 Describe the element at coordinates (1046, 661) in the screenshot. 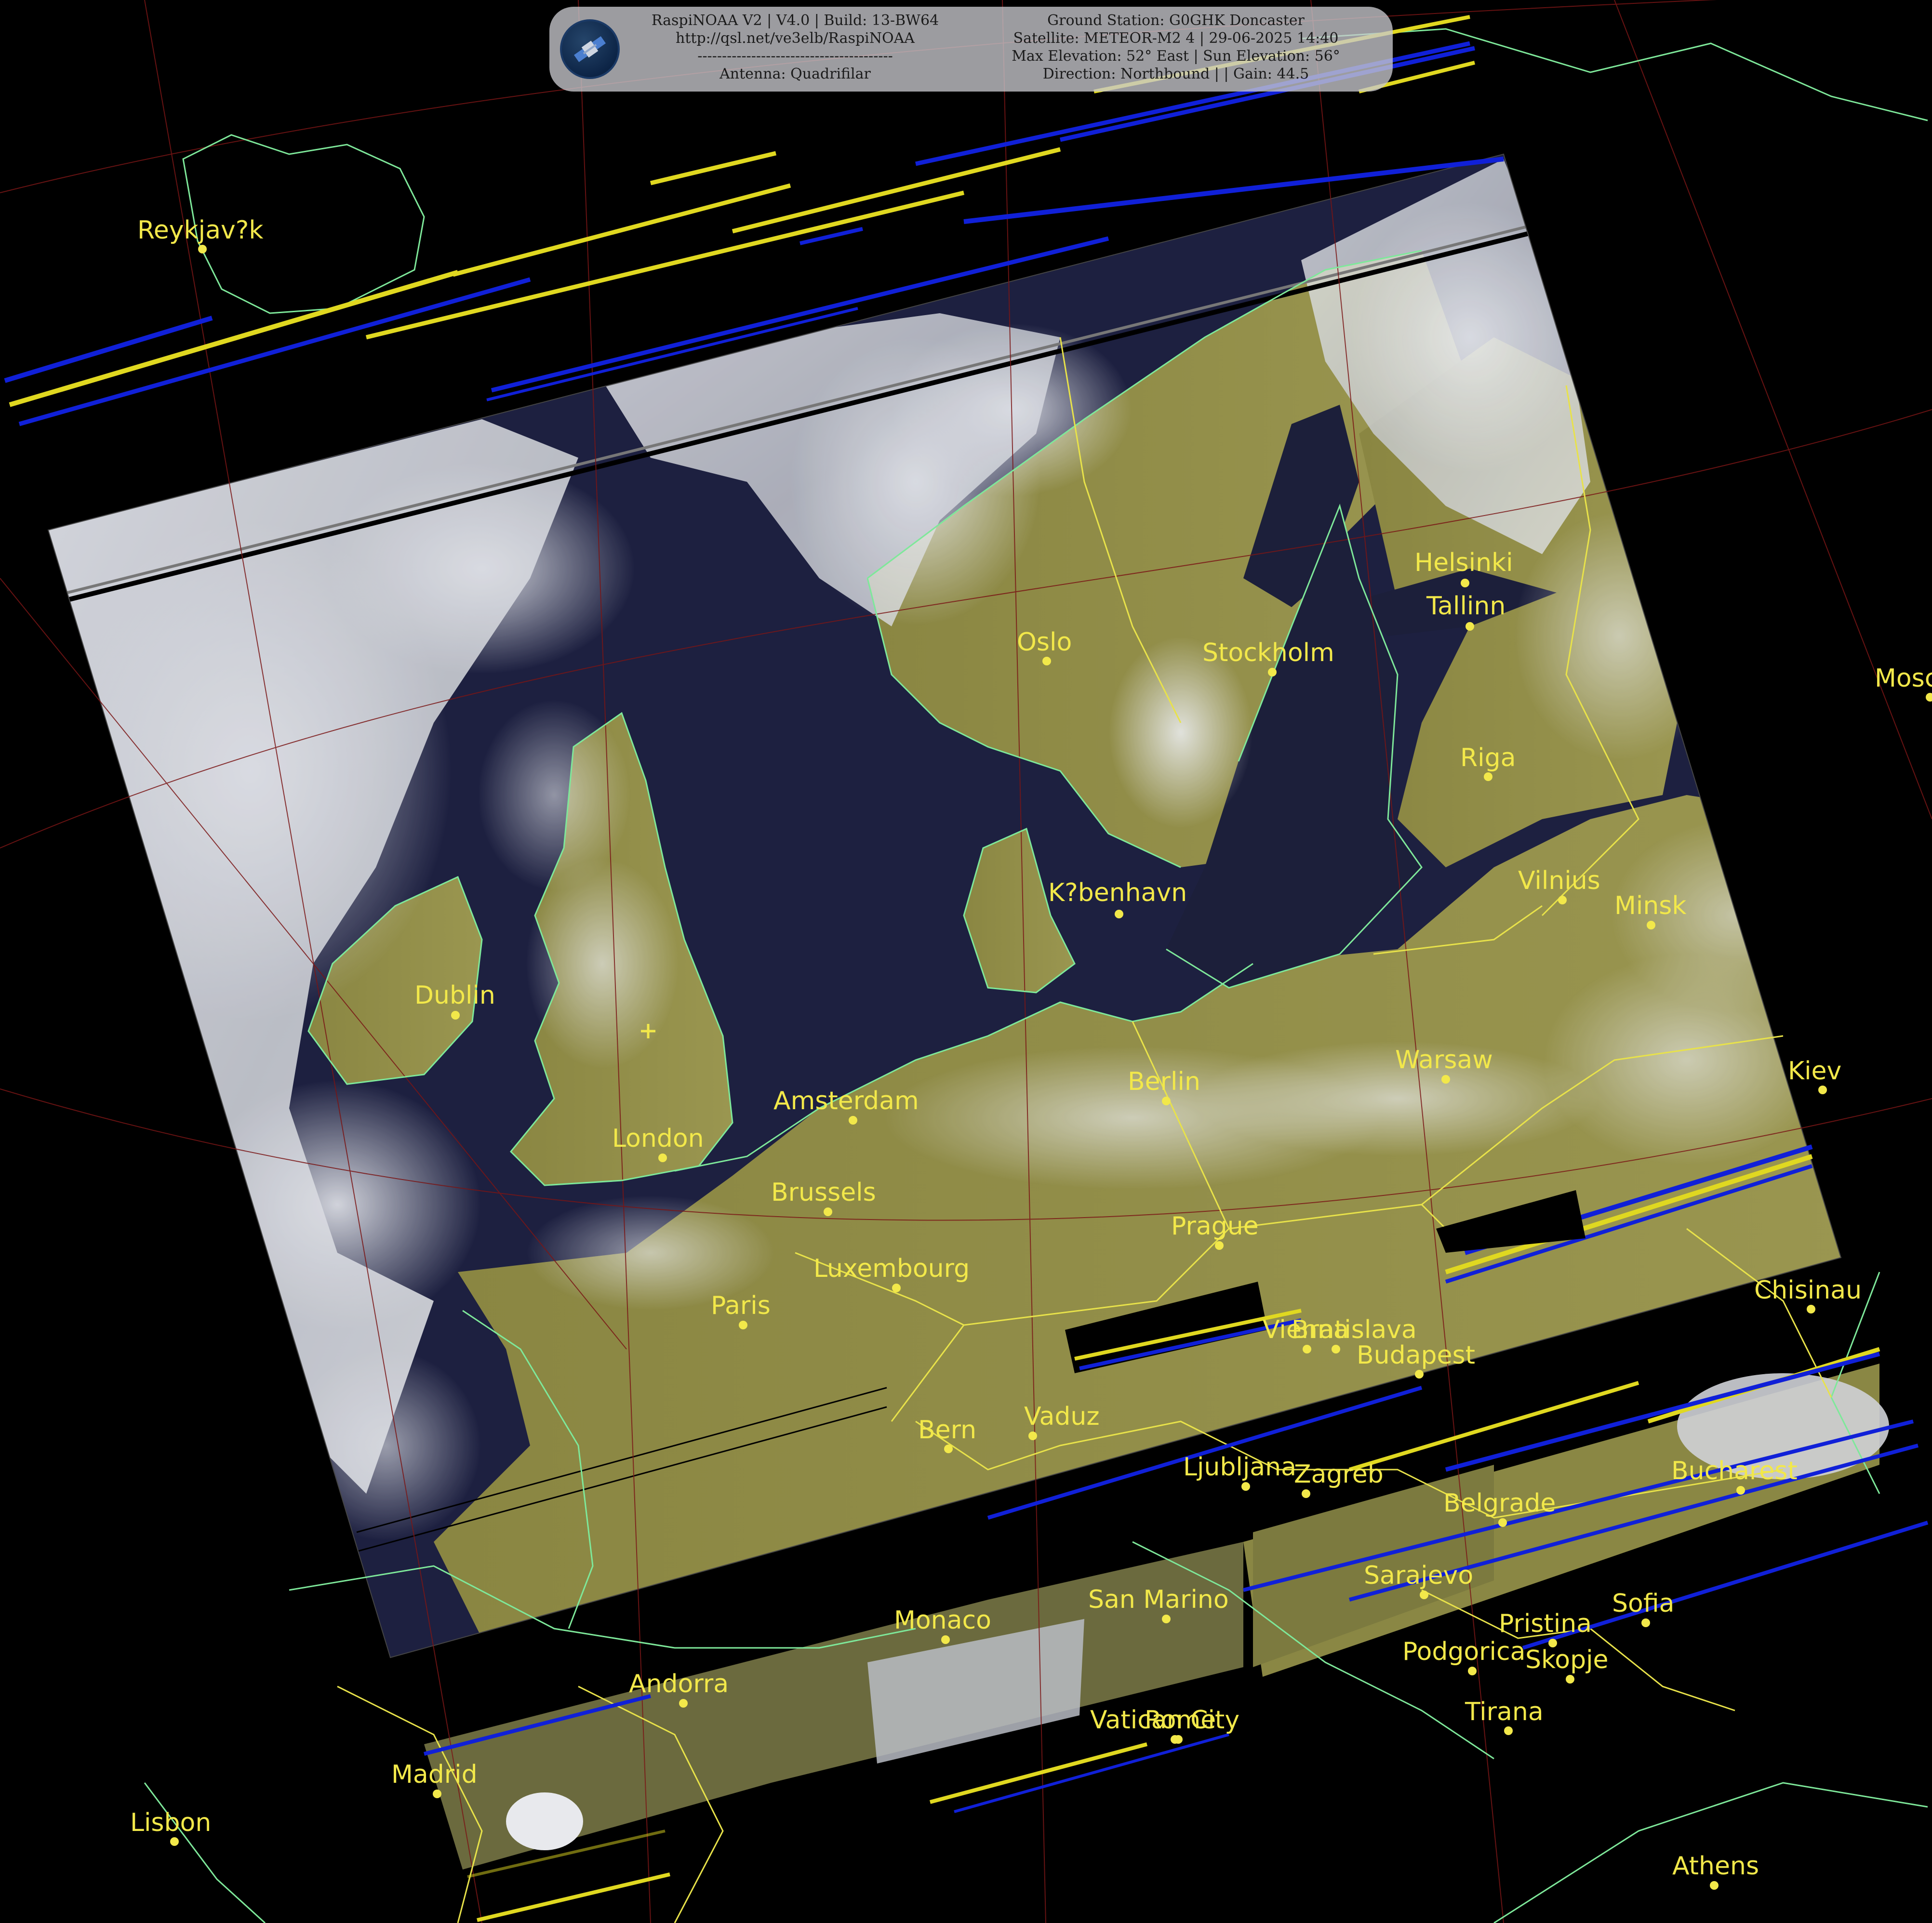

I see `city-marker-oslo` at that location.